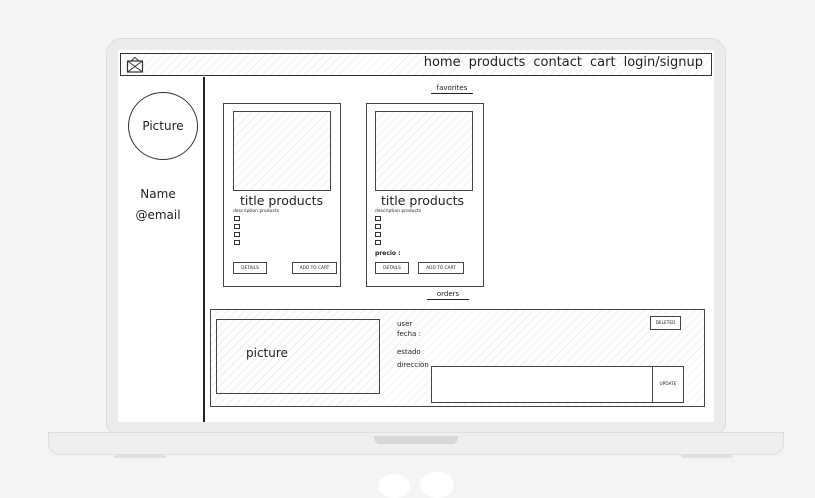 The image size is (815, 498). Describe the element at coordinates (409, 334) in the screenshot. I see `order-date-label: fecha :` at that location.